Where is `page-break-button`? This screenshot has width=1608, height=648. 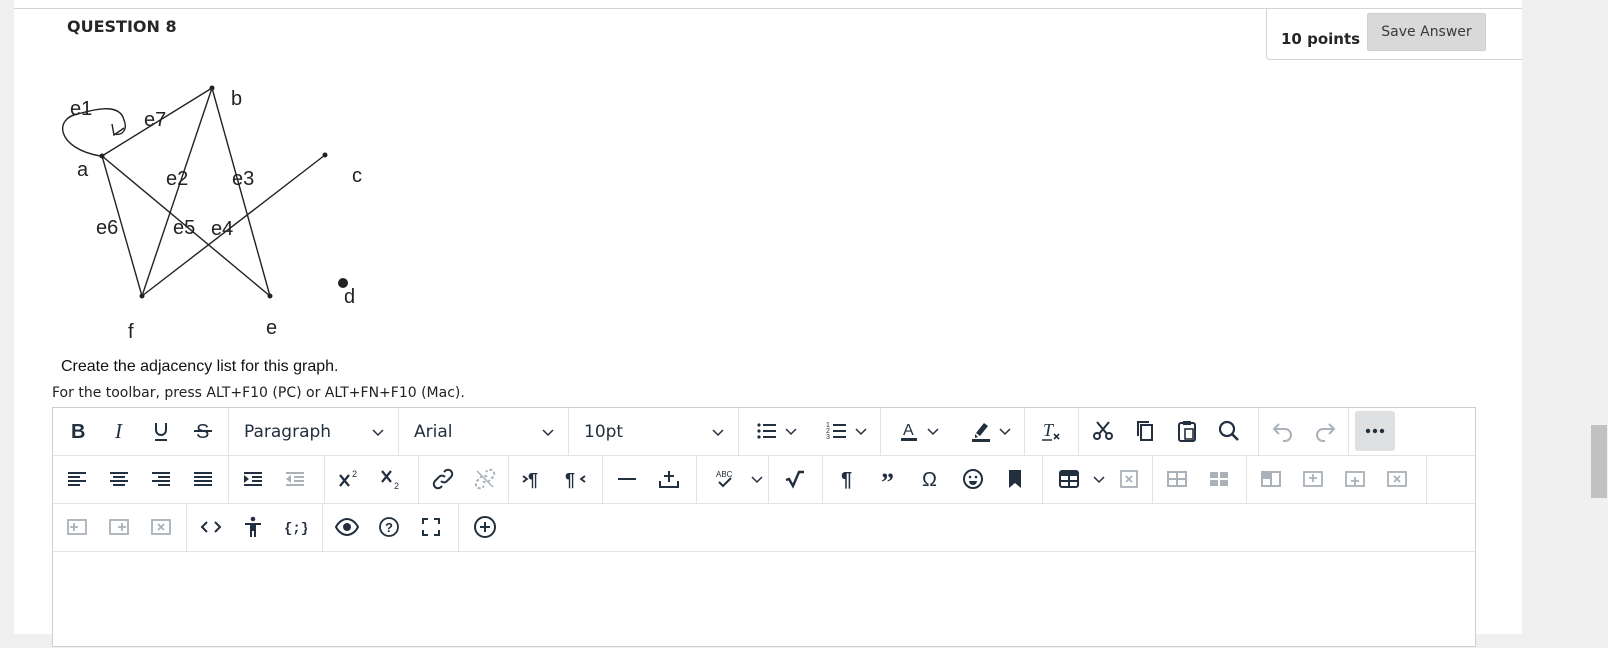 page-break-button is located at coordinates (669, 479).